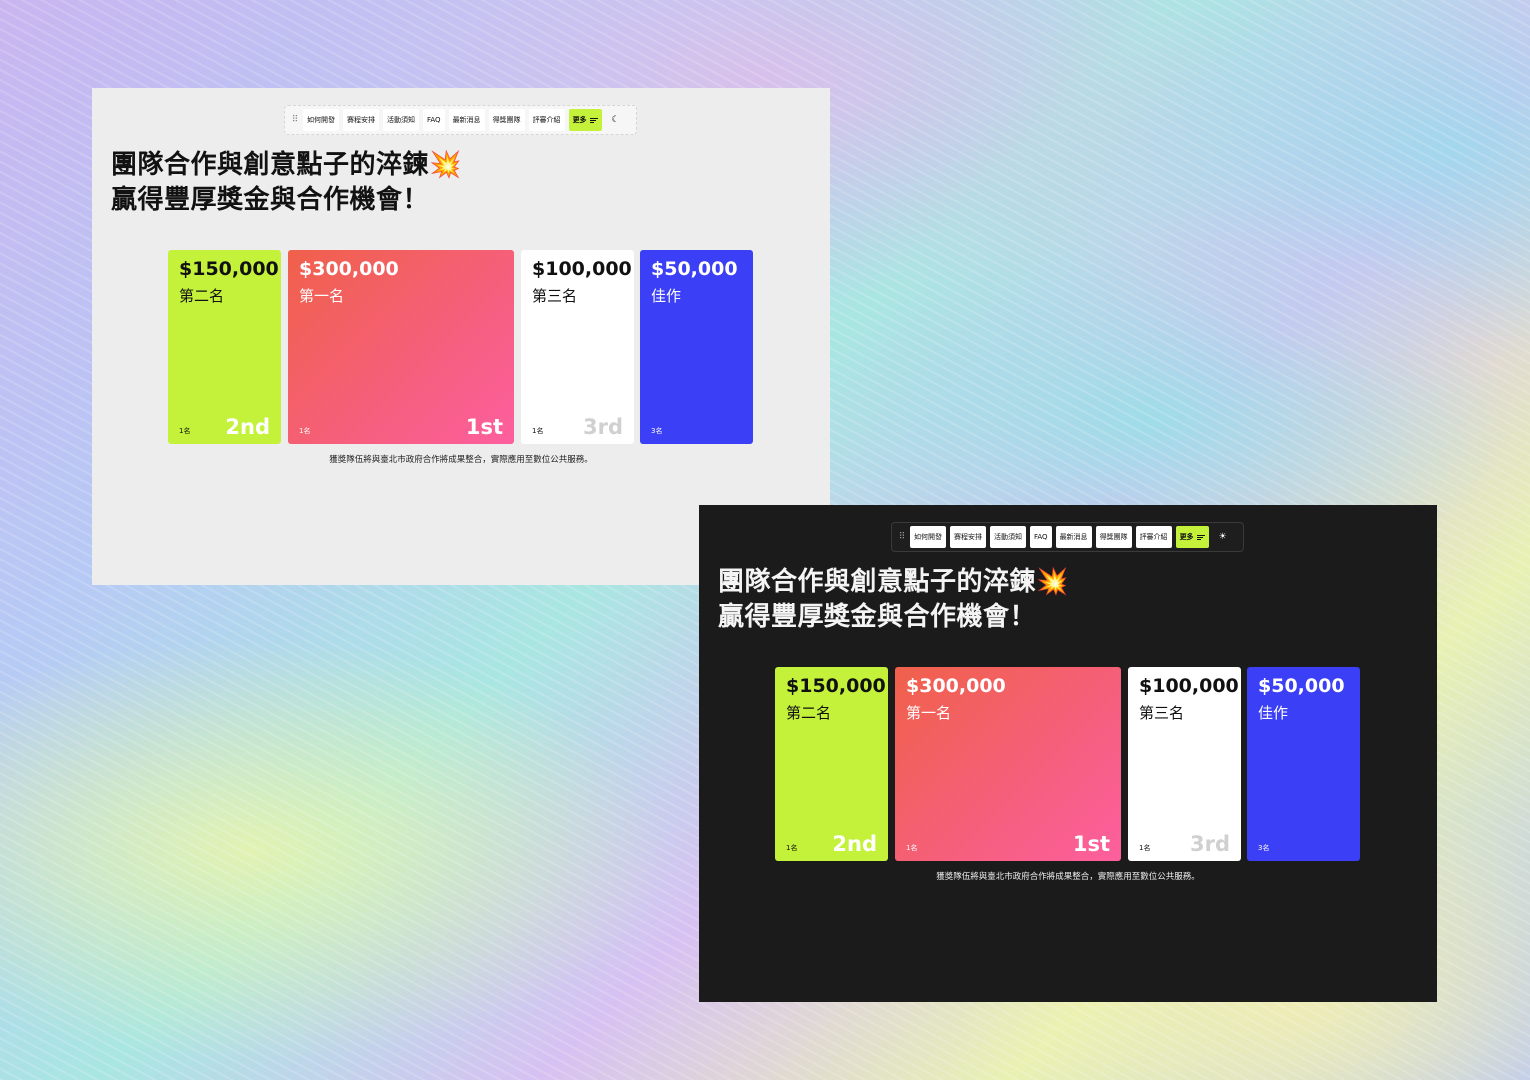 The image size is (1530, 1080). What do you see at coordinates (1223, 537) in the screenshot?
I see `sun-icon: ☀` at bounding box center [1223, 537].